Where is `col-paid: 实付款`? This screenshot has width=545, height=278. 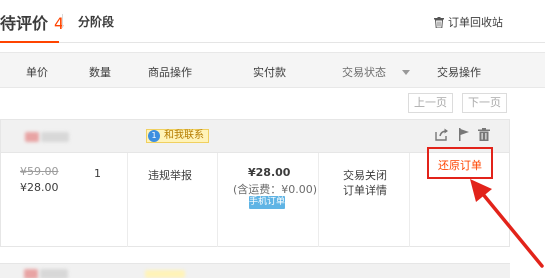 col-paid: 实付款 is located at coordinates (269, 72).